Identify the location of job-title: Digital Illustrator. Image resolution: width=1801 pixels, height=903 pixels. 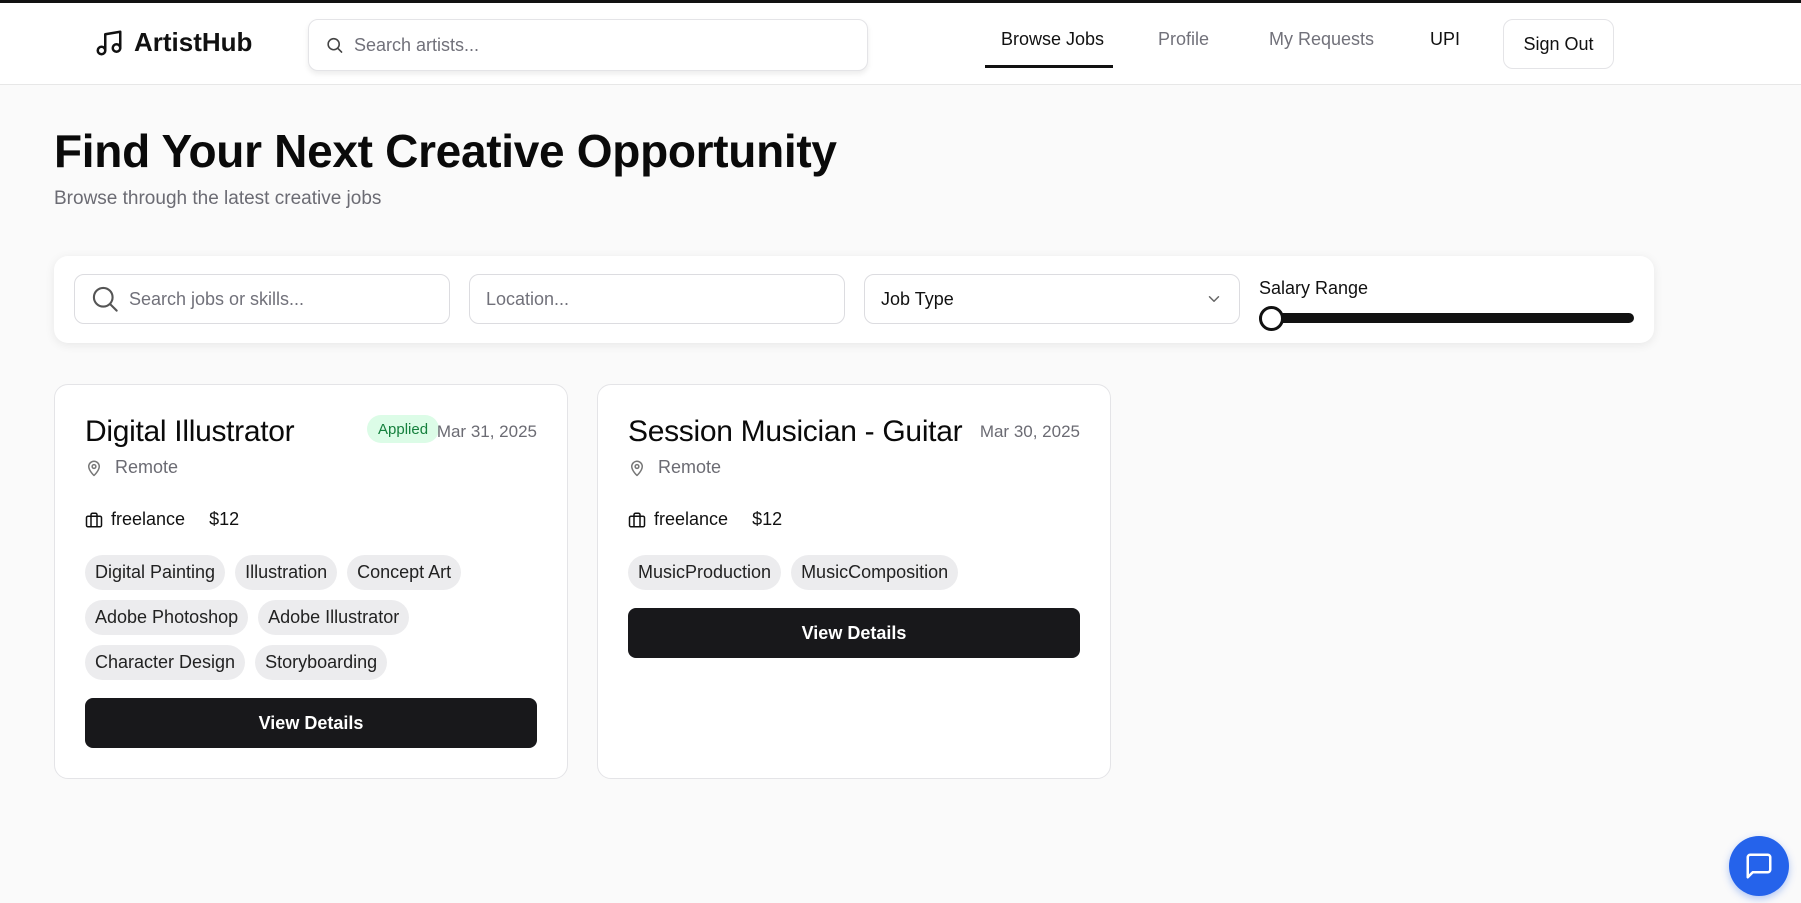
(190, 431).